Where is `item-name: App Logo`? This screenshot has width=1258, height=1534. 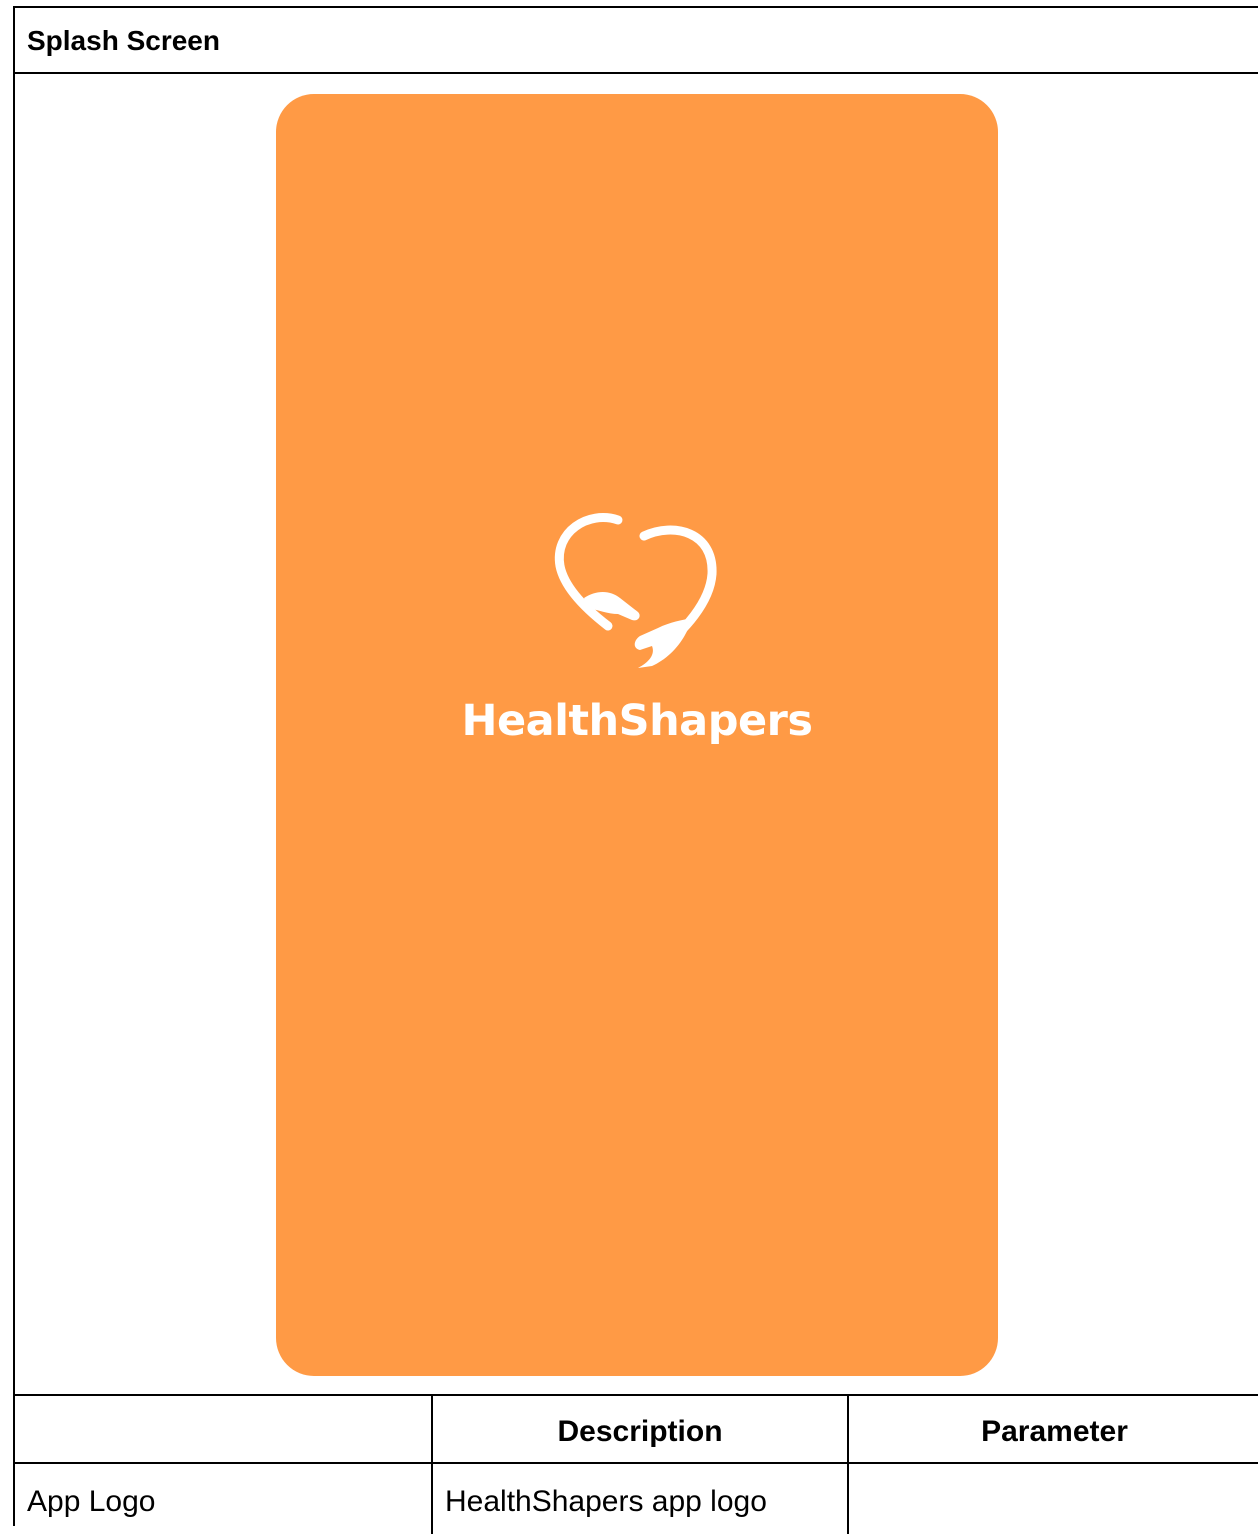 item-name: App Logo is located at coordinates (91, 1501).